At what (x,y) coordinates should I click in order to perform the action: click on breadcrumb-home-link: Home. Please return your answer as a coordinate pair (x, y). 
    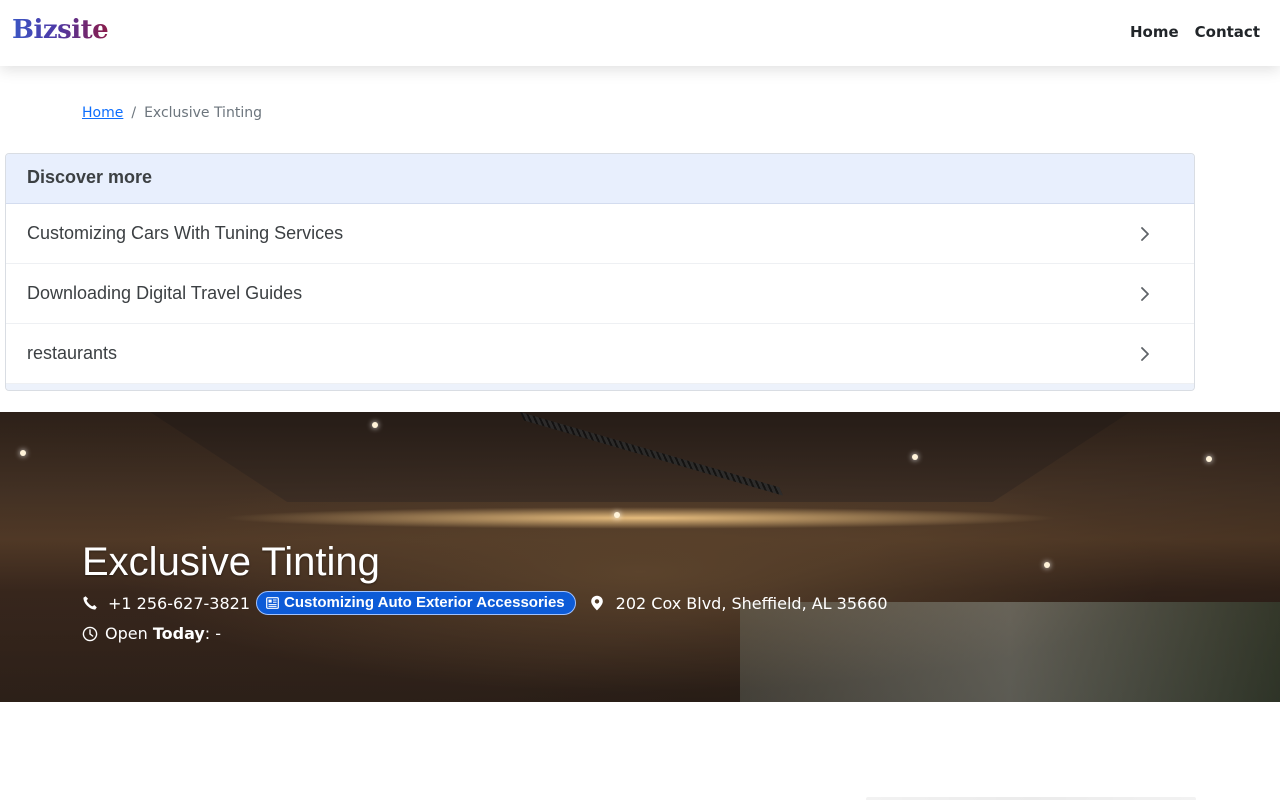
    Looking at the image, I should click on (102, 113).